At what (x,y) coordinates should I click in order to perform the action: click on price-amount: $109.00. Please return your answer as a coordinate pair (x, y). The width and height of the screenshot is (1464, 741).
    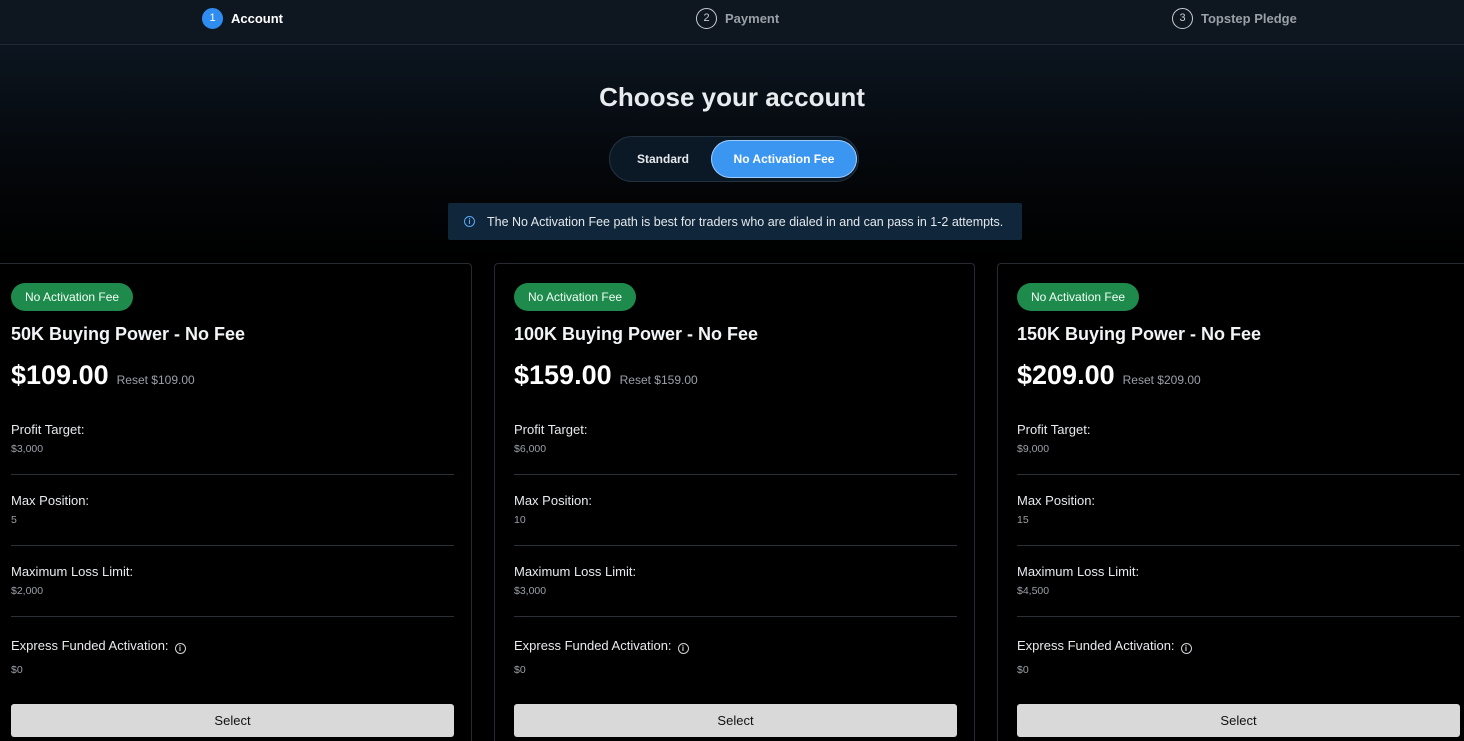
    Looking at the image, I should click on (60, 375).